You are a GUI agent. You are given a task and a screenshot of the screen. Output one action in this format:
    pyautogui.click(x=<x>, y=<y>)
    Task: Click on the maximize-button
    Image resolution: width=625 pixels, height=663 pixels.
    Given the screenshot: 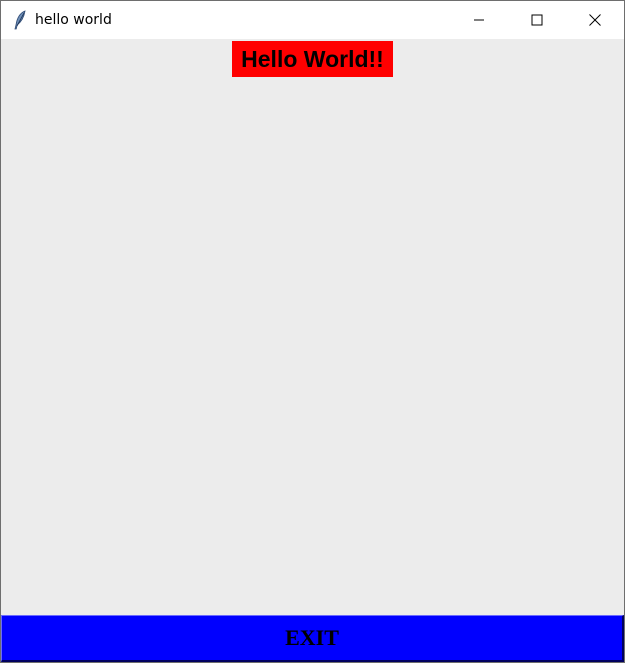 What is the action you would take?
    pyautogui.click(x=537, y=20)
    